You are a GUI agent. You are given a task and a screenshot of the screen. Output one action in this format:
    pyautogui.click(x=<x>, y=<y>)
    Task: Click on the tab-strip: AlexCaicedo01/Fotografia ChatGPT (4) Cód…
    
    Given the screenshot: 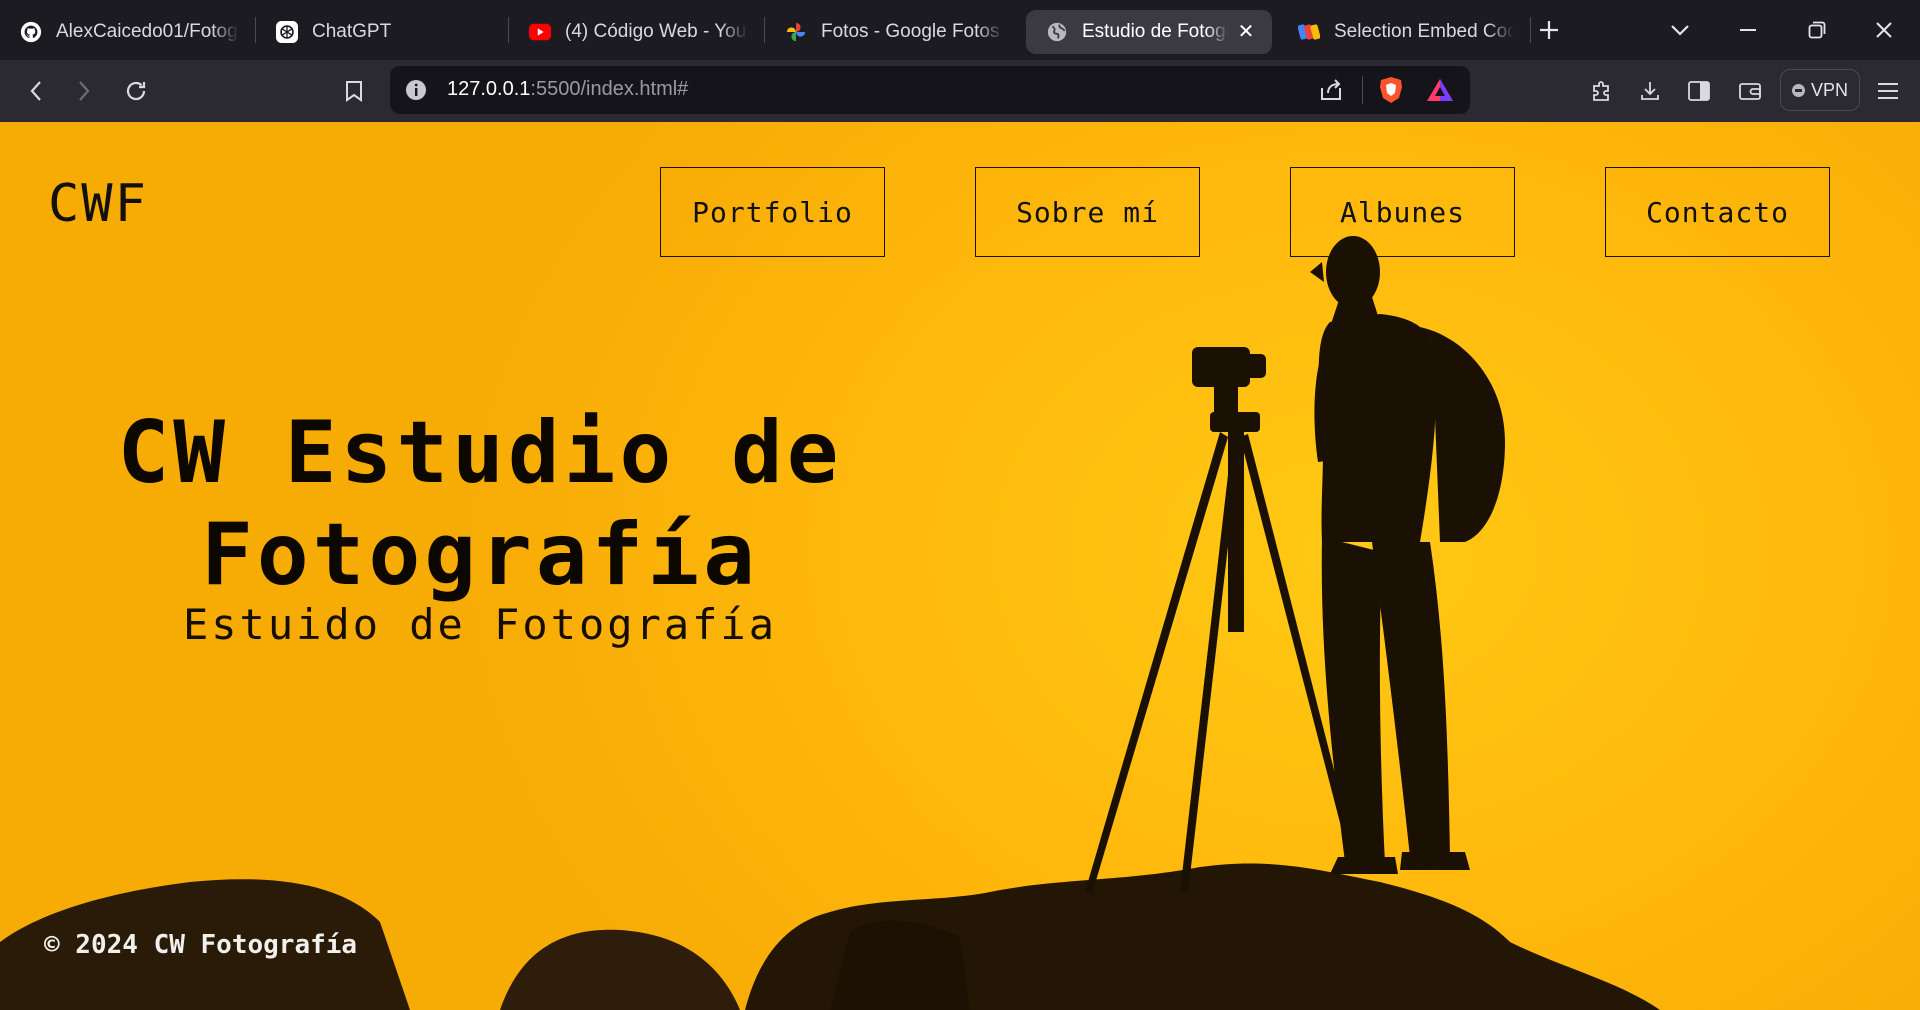 What is the action you would take?
    pyautogui.click(x=960, y=30)
    